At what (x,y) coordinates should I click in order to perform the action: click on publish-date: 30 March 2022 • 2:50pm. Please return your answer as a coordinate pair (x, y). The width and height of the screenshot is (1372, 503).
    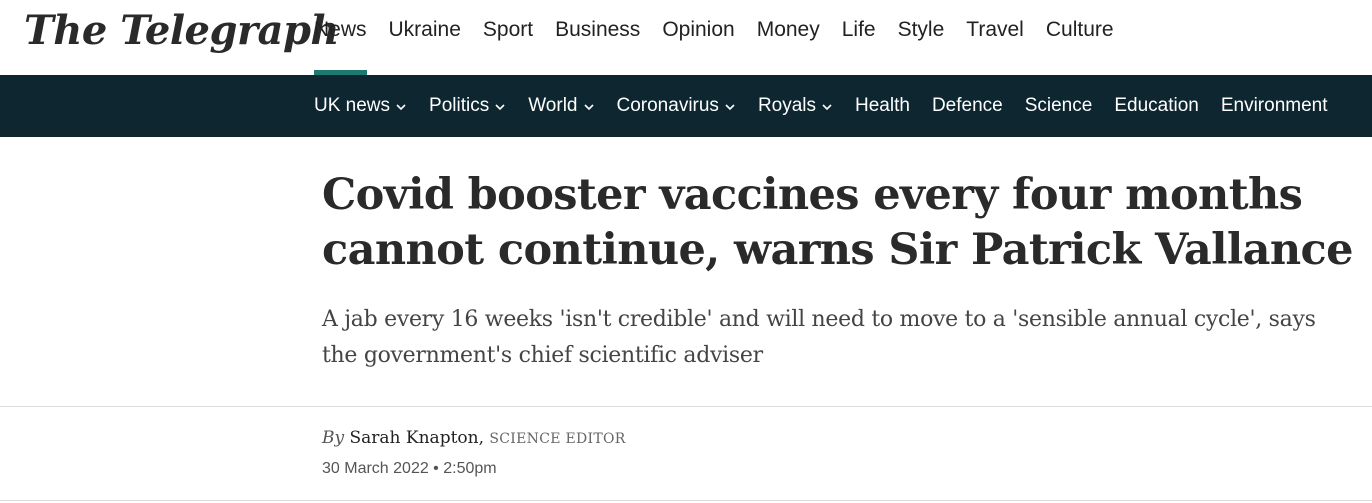
    Looking at the image, I should click on (409, 468).